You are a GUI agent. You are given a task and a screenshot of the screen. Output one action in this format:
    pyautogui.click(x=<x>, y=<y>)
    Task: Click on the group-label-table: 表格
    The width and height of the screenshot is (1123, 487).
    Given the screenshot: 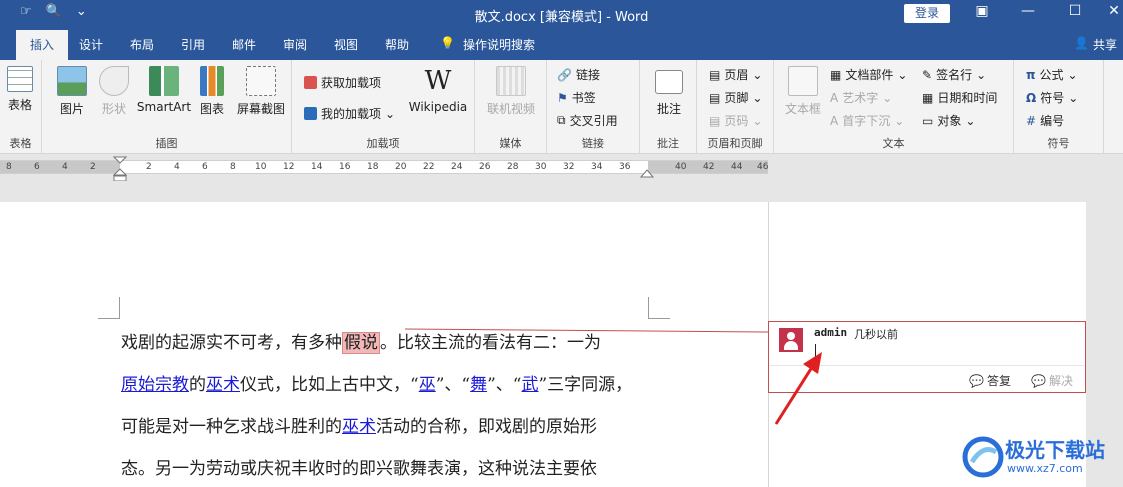 What is the action you would take?
    pyautogui.click(x=20, y=143)
    